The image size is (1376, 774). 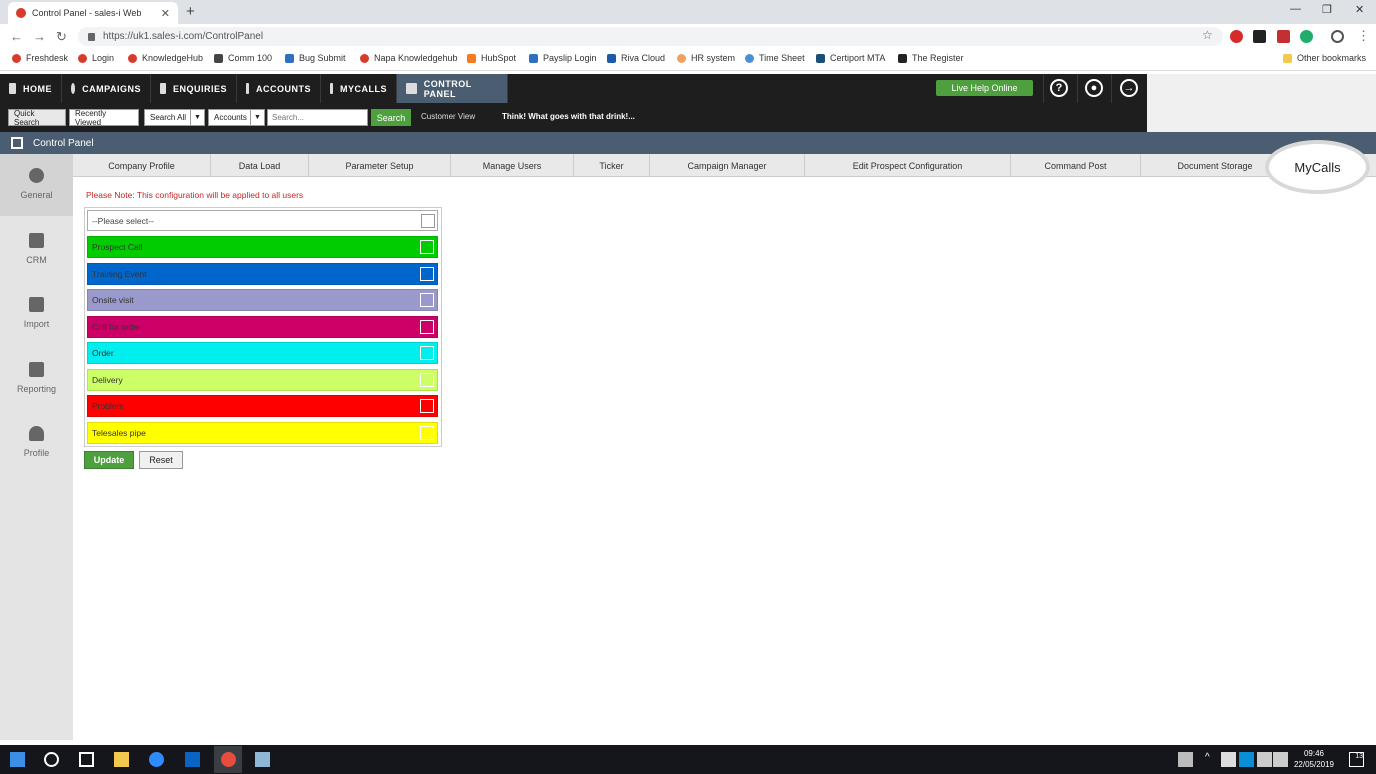 What do you see at coordinates (359, 88) in the screenshot?
I see `nav-mycalls: MYCALLS` at bounding box center [359, 88].